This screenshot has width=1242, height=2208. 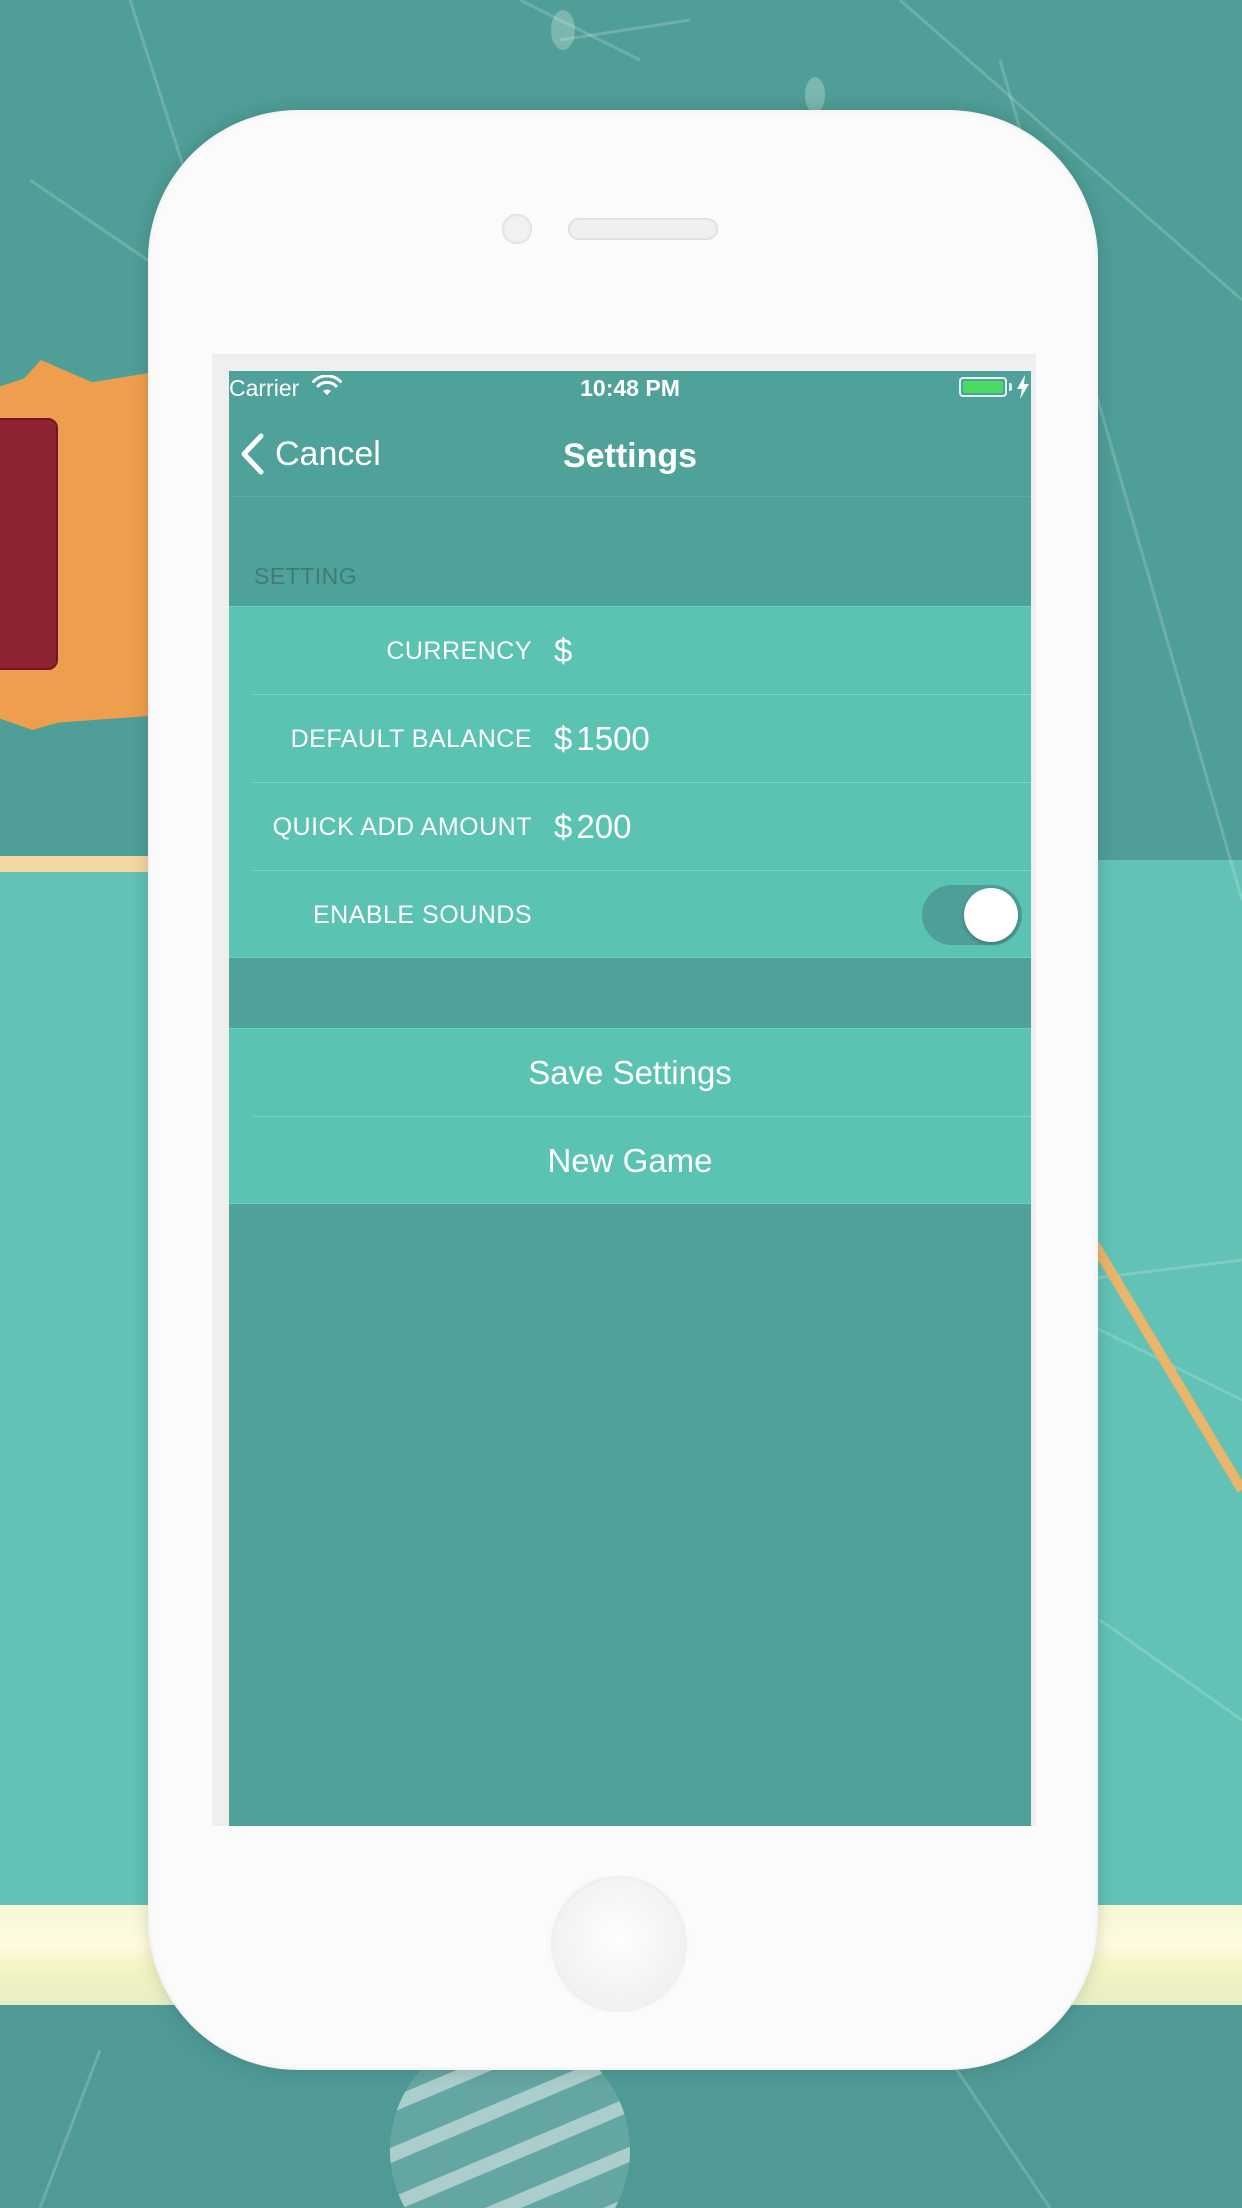 What do you see at coordinates (563, 738) in the screenshot?
I see `default-balance-currency: $` at bounding box center [563, 738].